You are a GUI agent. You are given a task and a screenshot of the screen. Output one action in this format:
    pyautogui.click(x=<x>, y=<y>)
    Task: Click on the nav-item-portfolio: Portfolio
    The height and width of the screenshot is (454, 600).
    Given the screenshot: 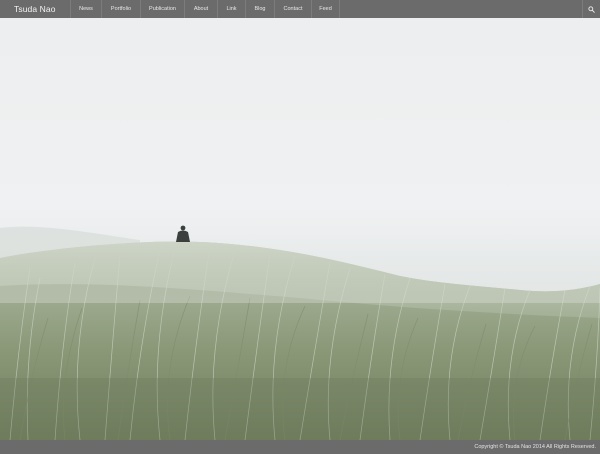 What is the action you would take?
    pyautogui.click(x=120, y=9)
    